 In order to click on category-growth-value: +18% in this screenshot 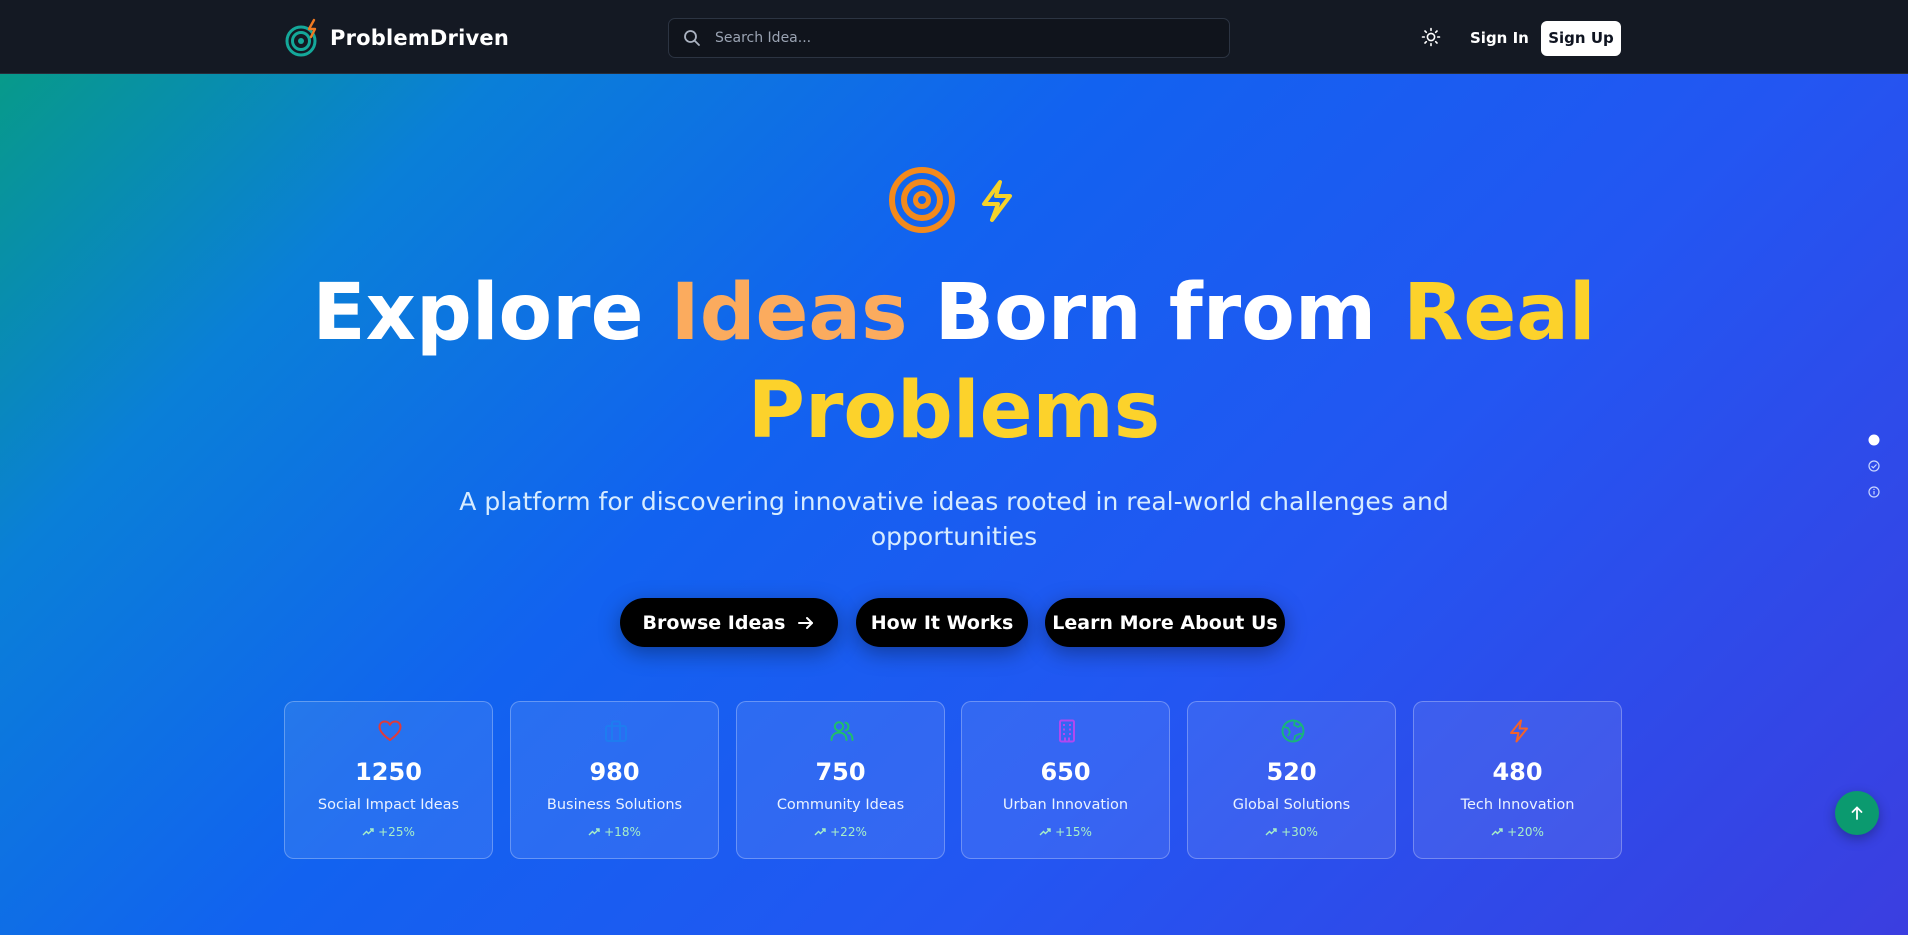, I will do `click(622, 832)`.